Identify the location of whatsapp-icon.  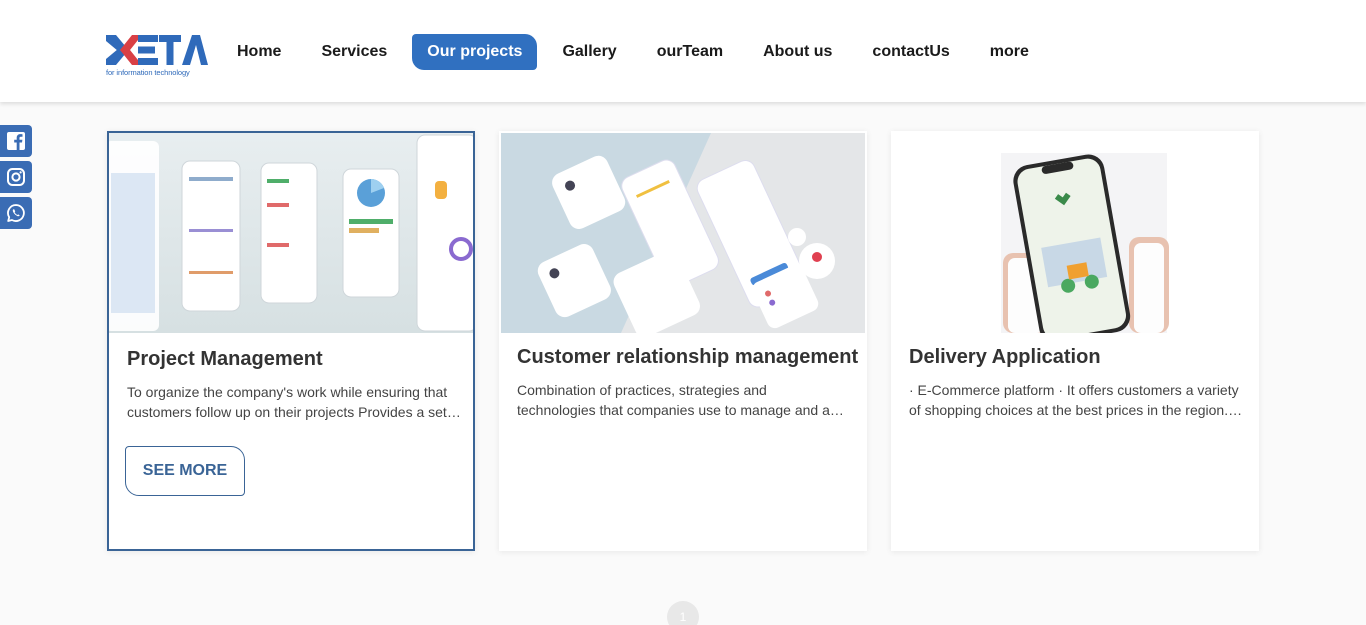
(16, 213).